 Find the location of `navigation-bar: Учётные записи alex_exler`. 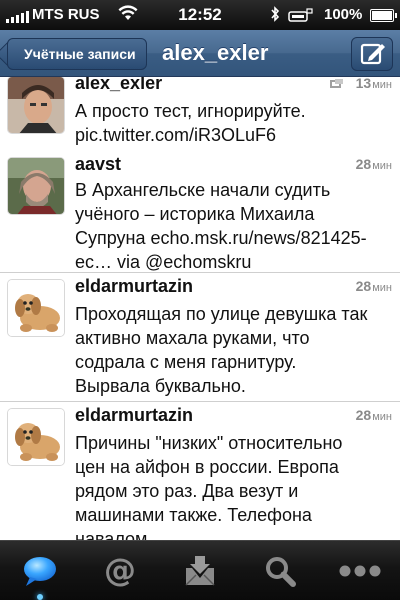

navigation-bar: Учётные записи alex_exler is located at coordinates (200, 53).